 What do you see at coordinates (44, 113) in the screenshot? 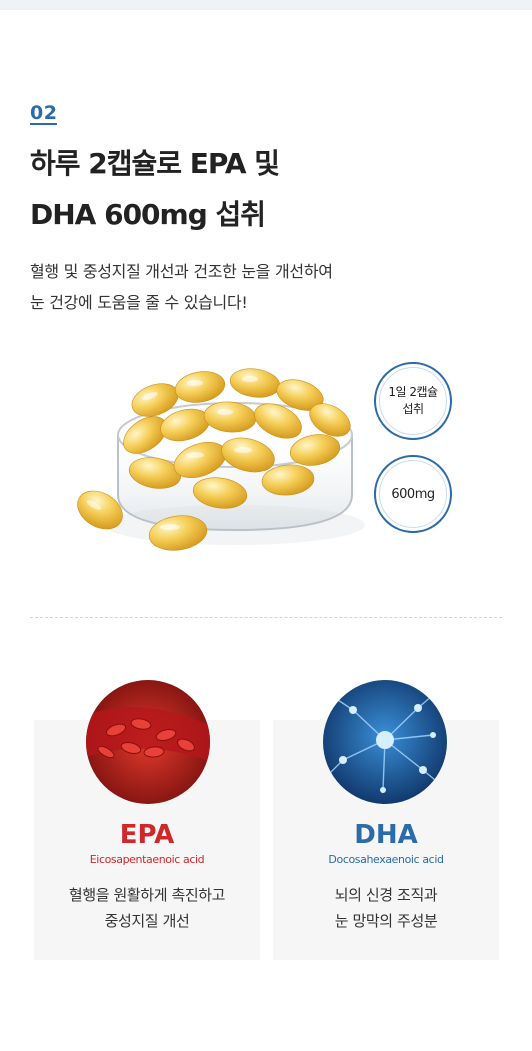
I see `section-number: 02` at bounding box center [44, 113].